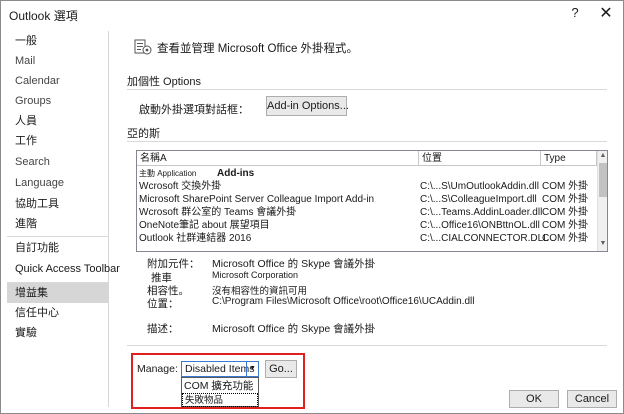 This screenshot has height=414, width=624. Describe the element at coordinates (163, 304) in the screenshot. I see `detail-location-label: 位置：` at that location.